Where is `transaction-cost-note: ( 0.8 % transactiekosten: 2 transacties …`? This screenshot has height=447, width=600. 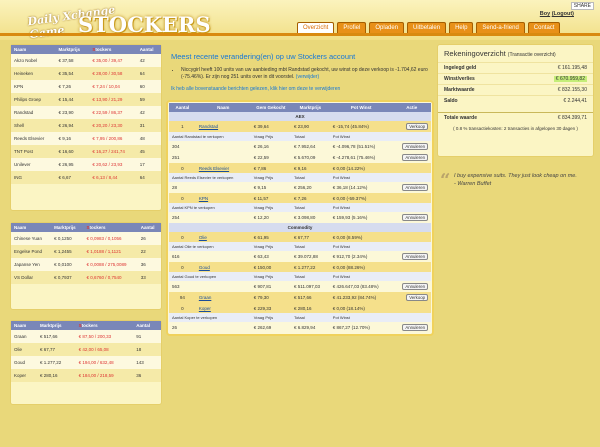 transaction-cost-note: ( 0.8 % transactiekosten: 2 transacties … is located at coordinates (515, 128).